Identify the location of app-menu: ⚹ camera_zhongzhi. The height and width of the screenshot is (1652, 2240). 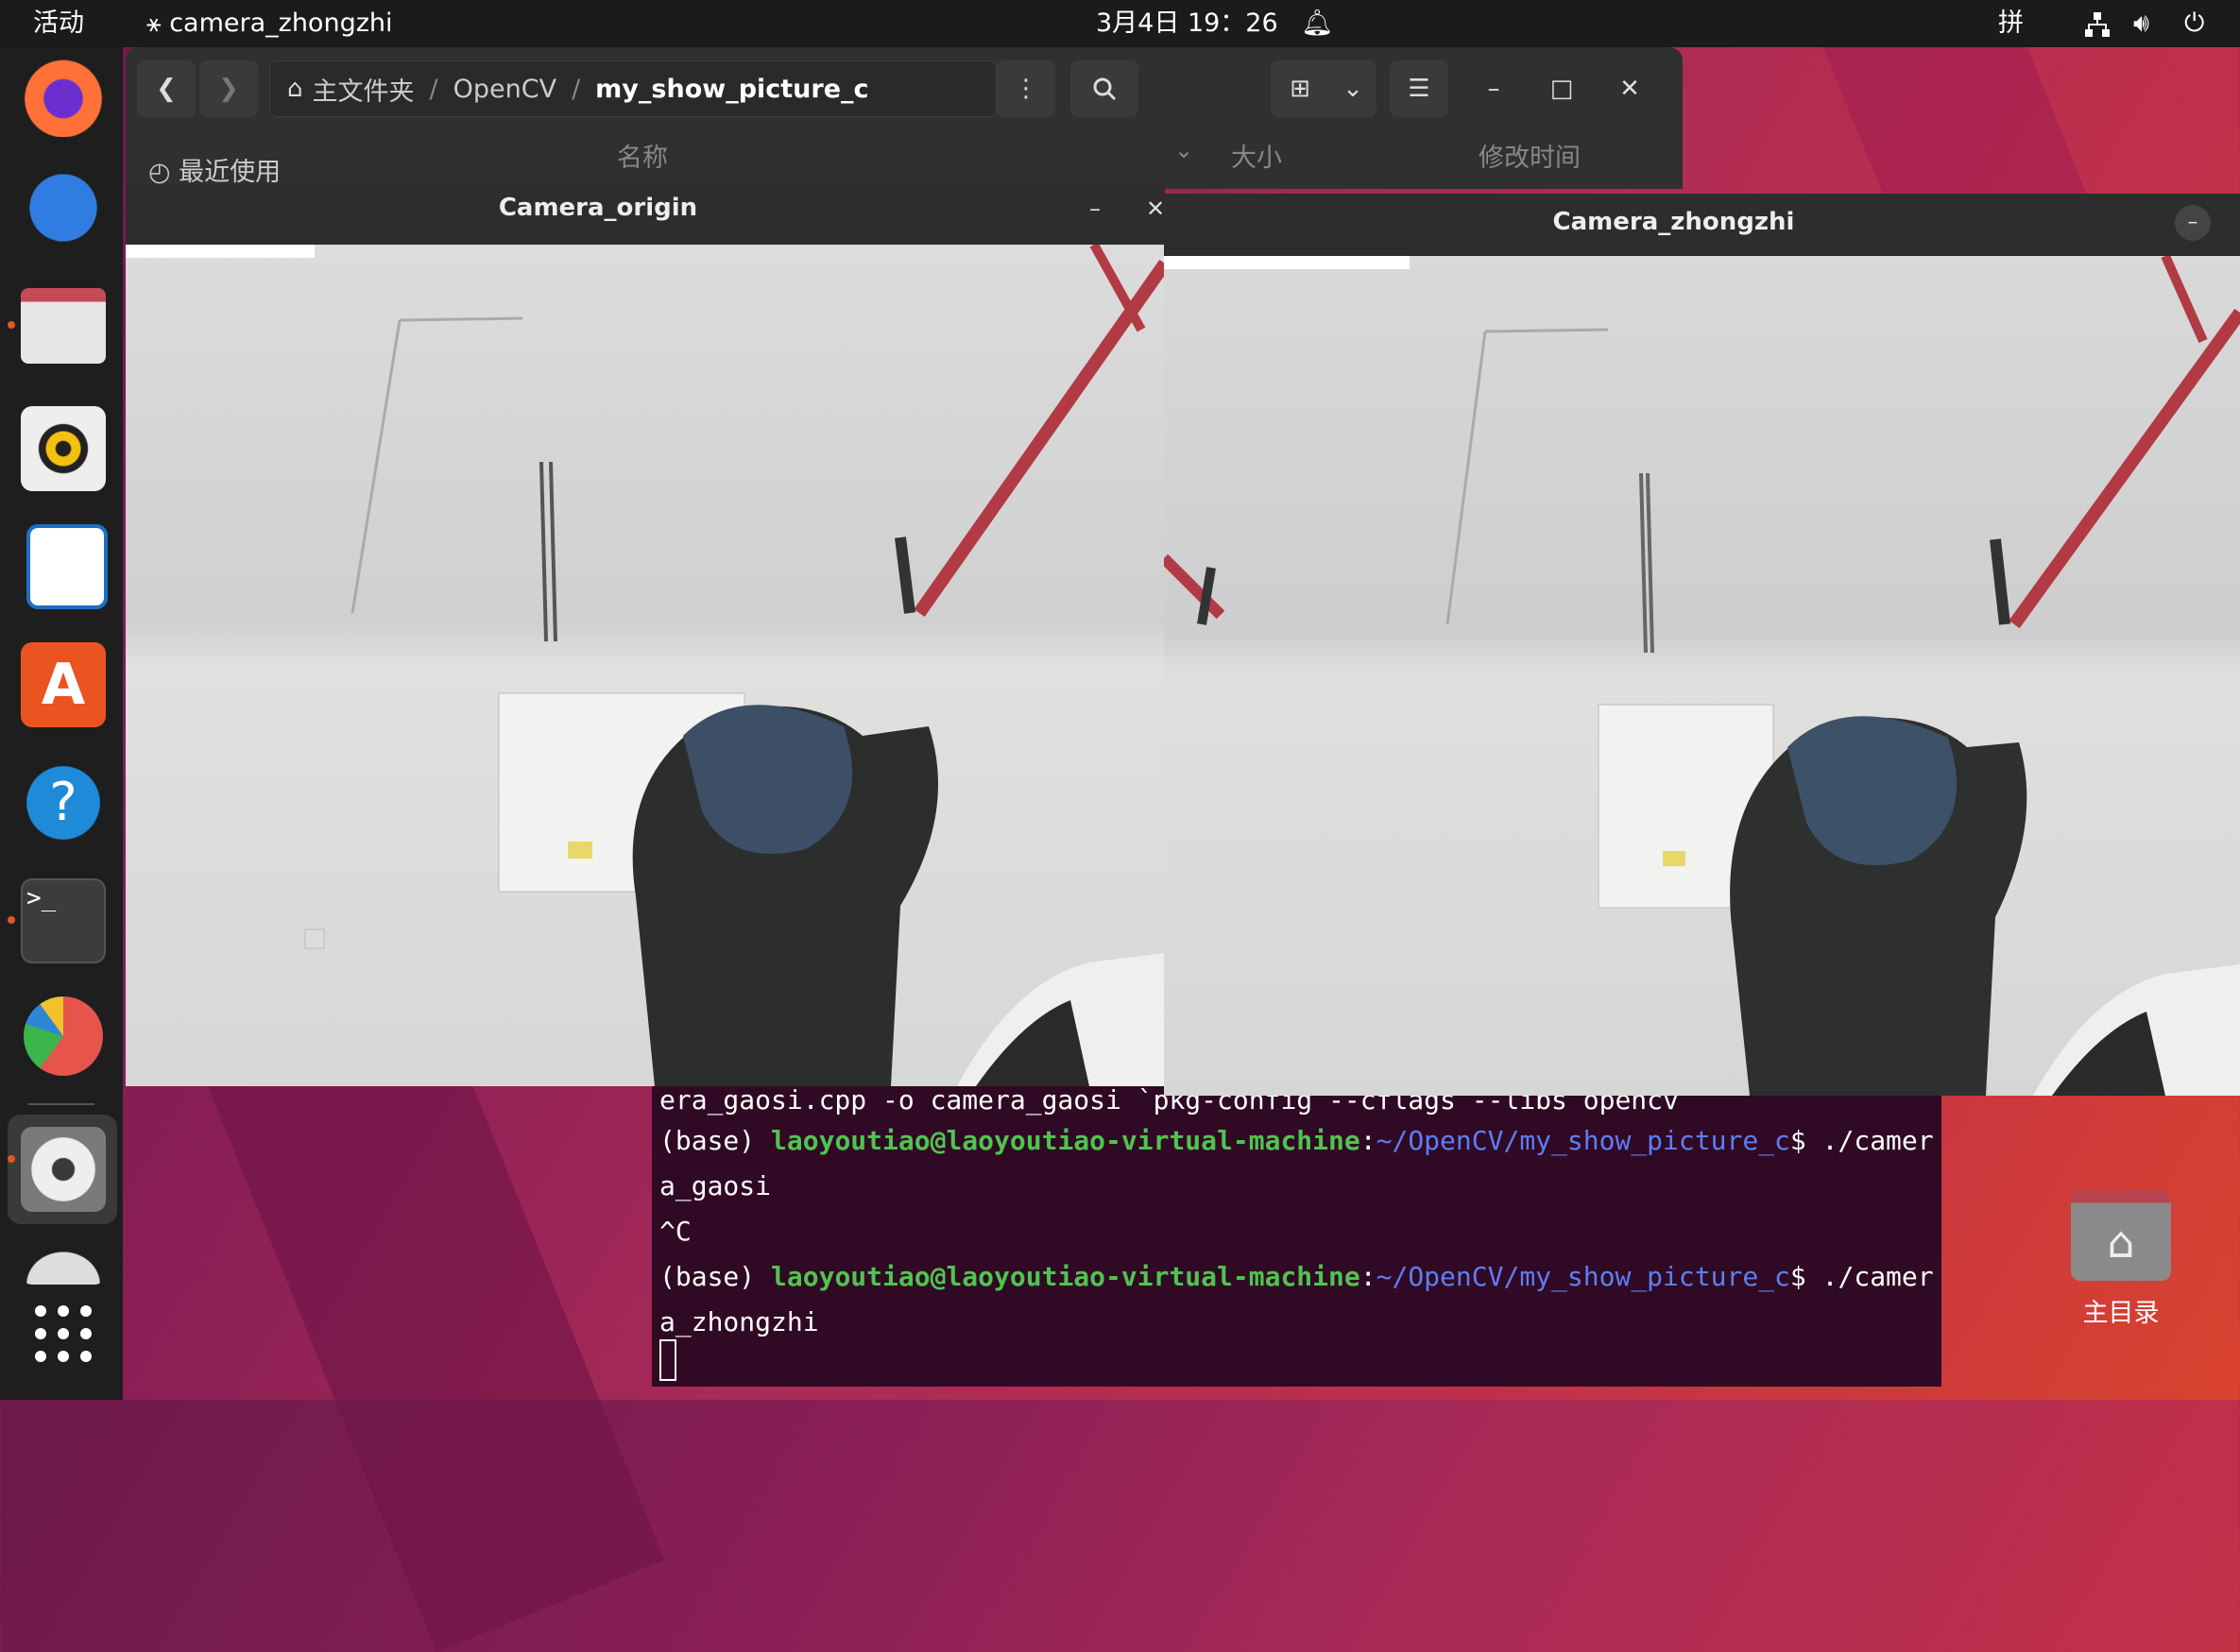
(269, 23).